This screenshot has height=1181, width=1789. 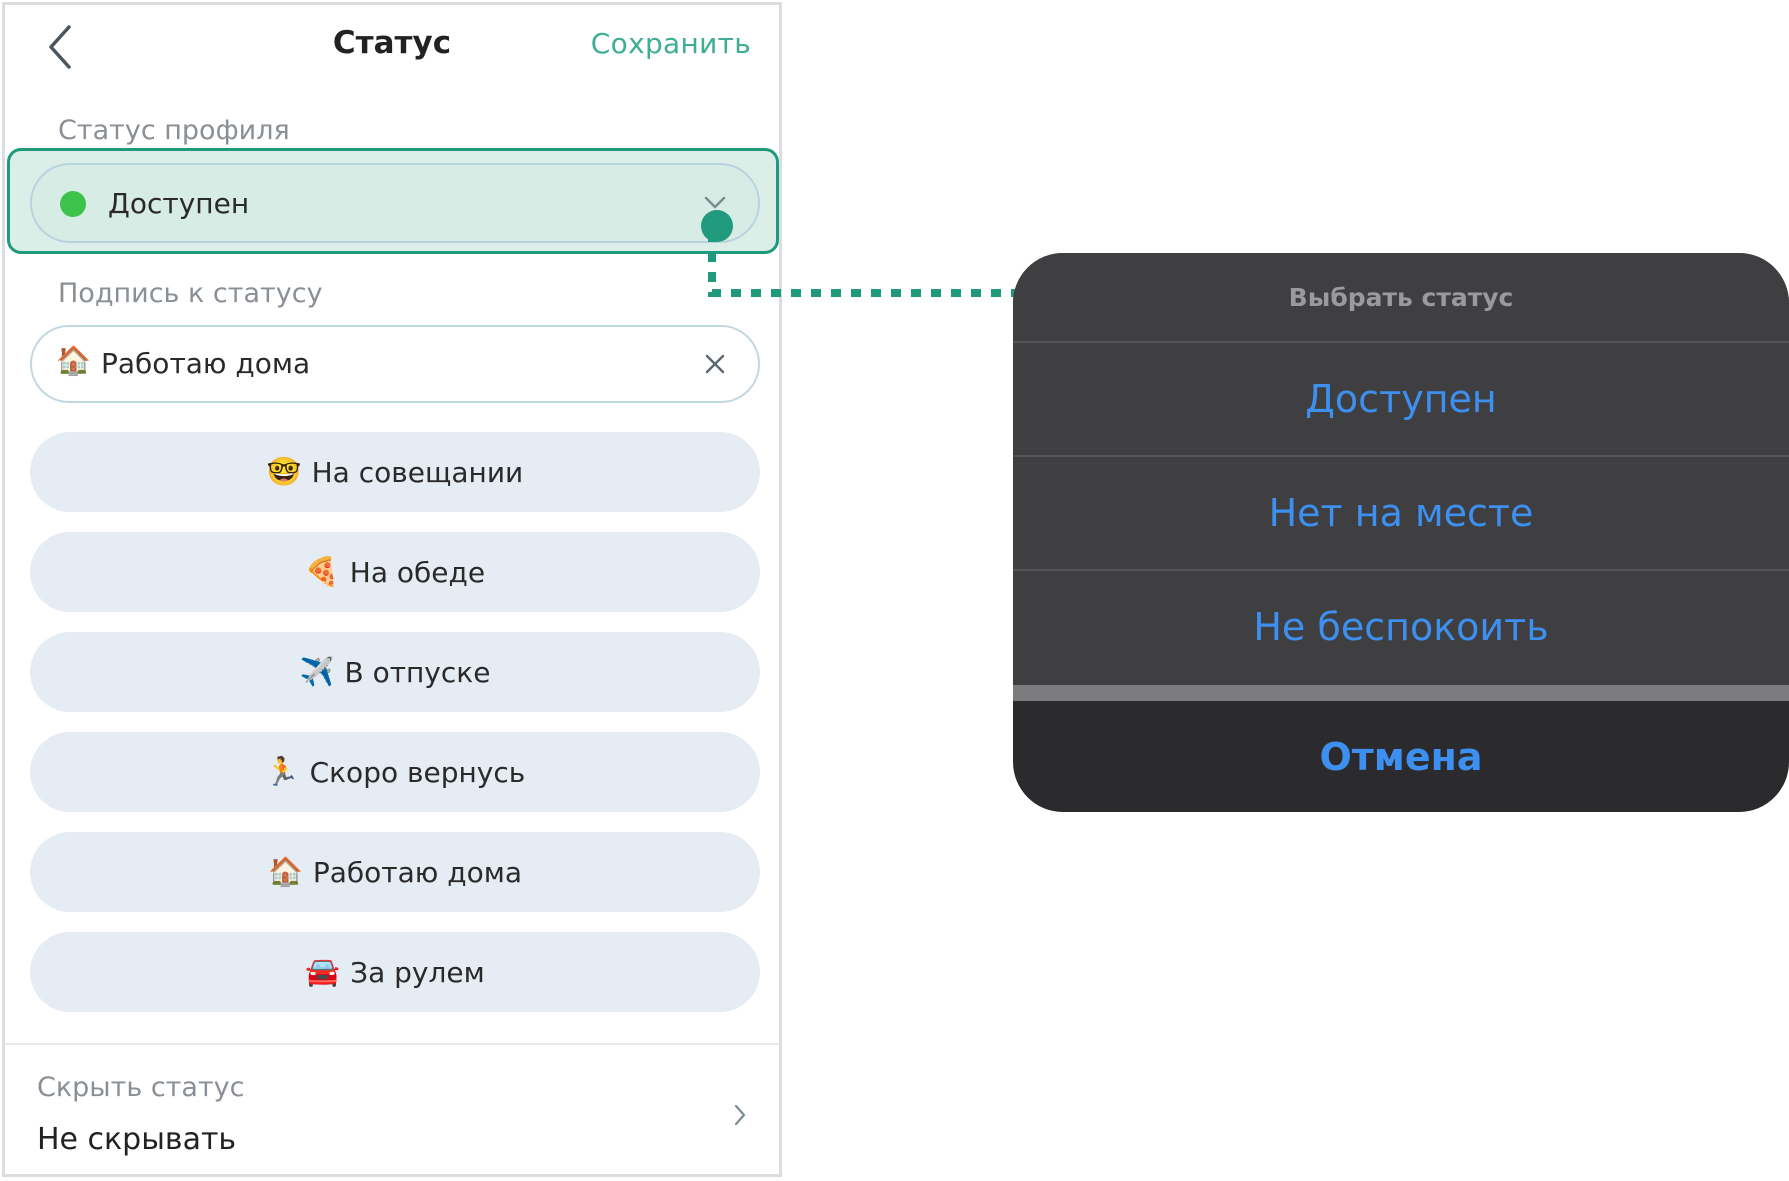 I want to click on preset-label: На обеде, so click(x=417, y=572).